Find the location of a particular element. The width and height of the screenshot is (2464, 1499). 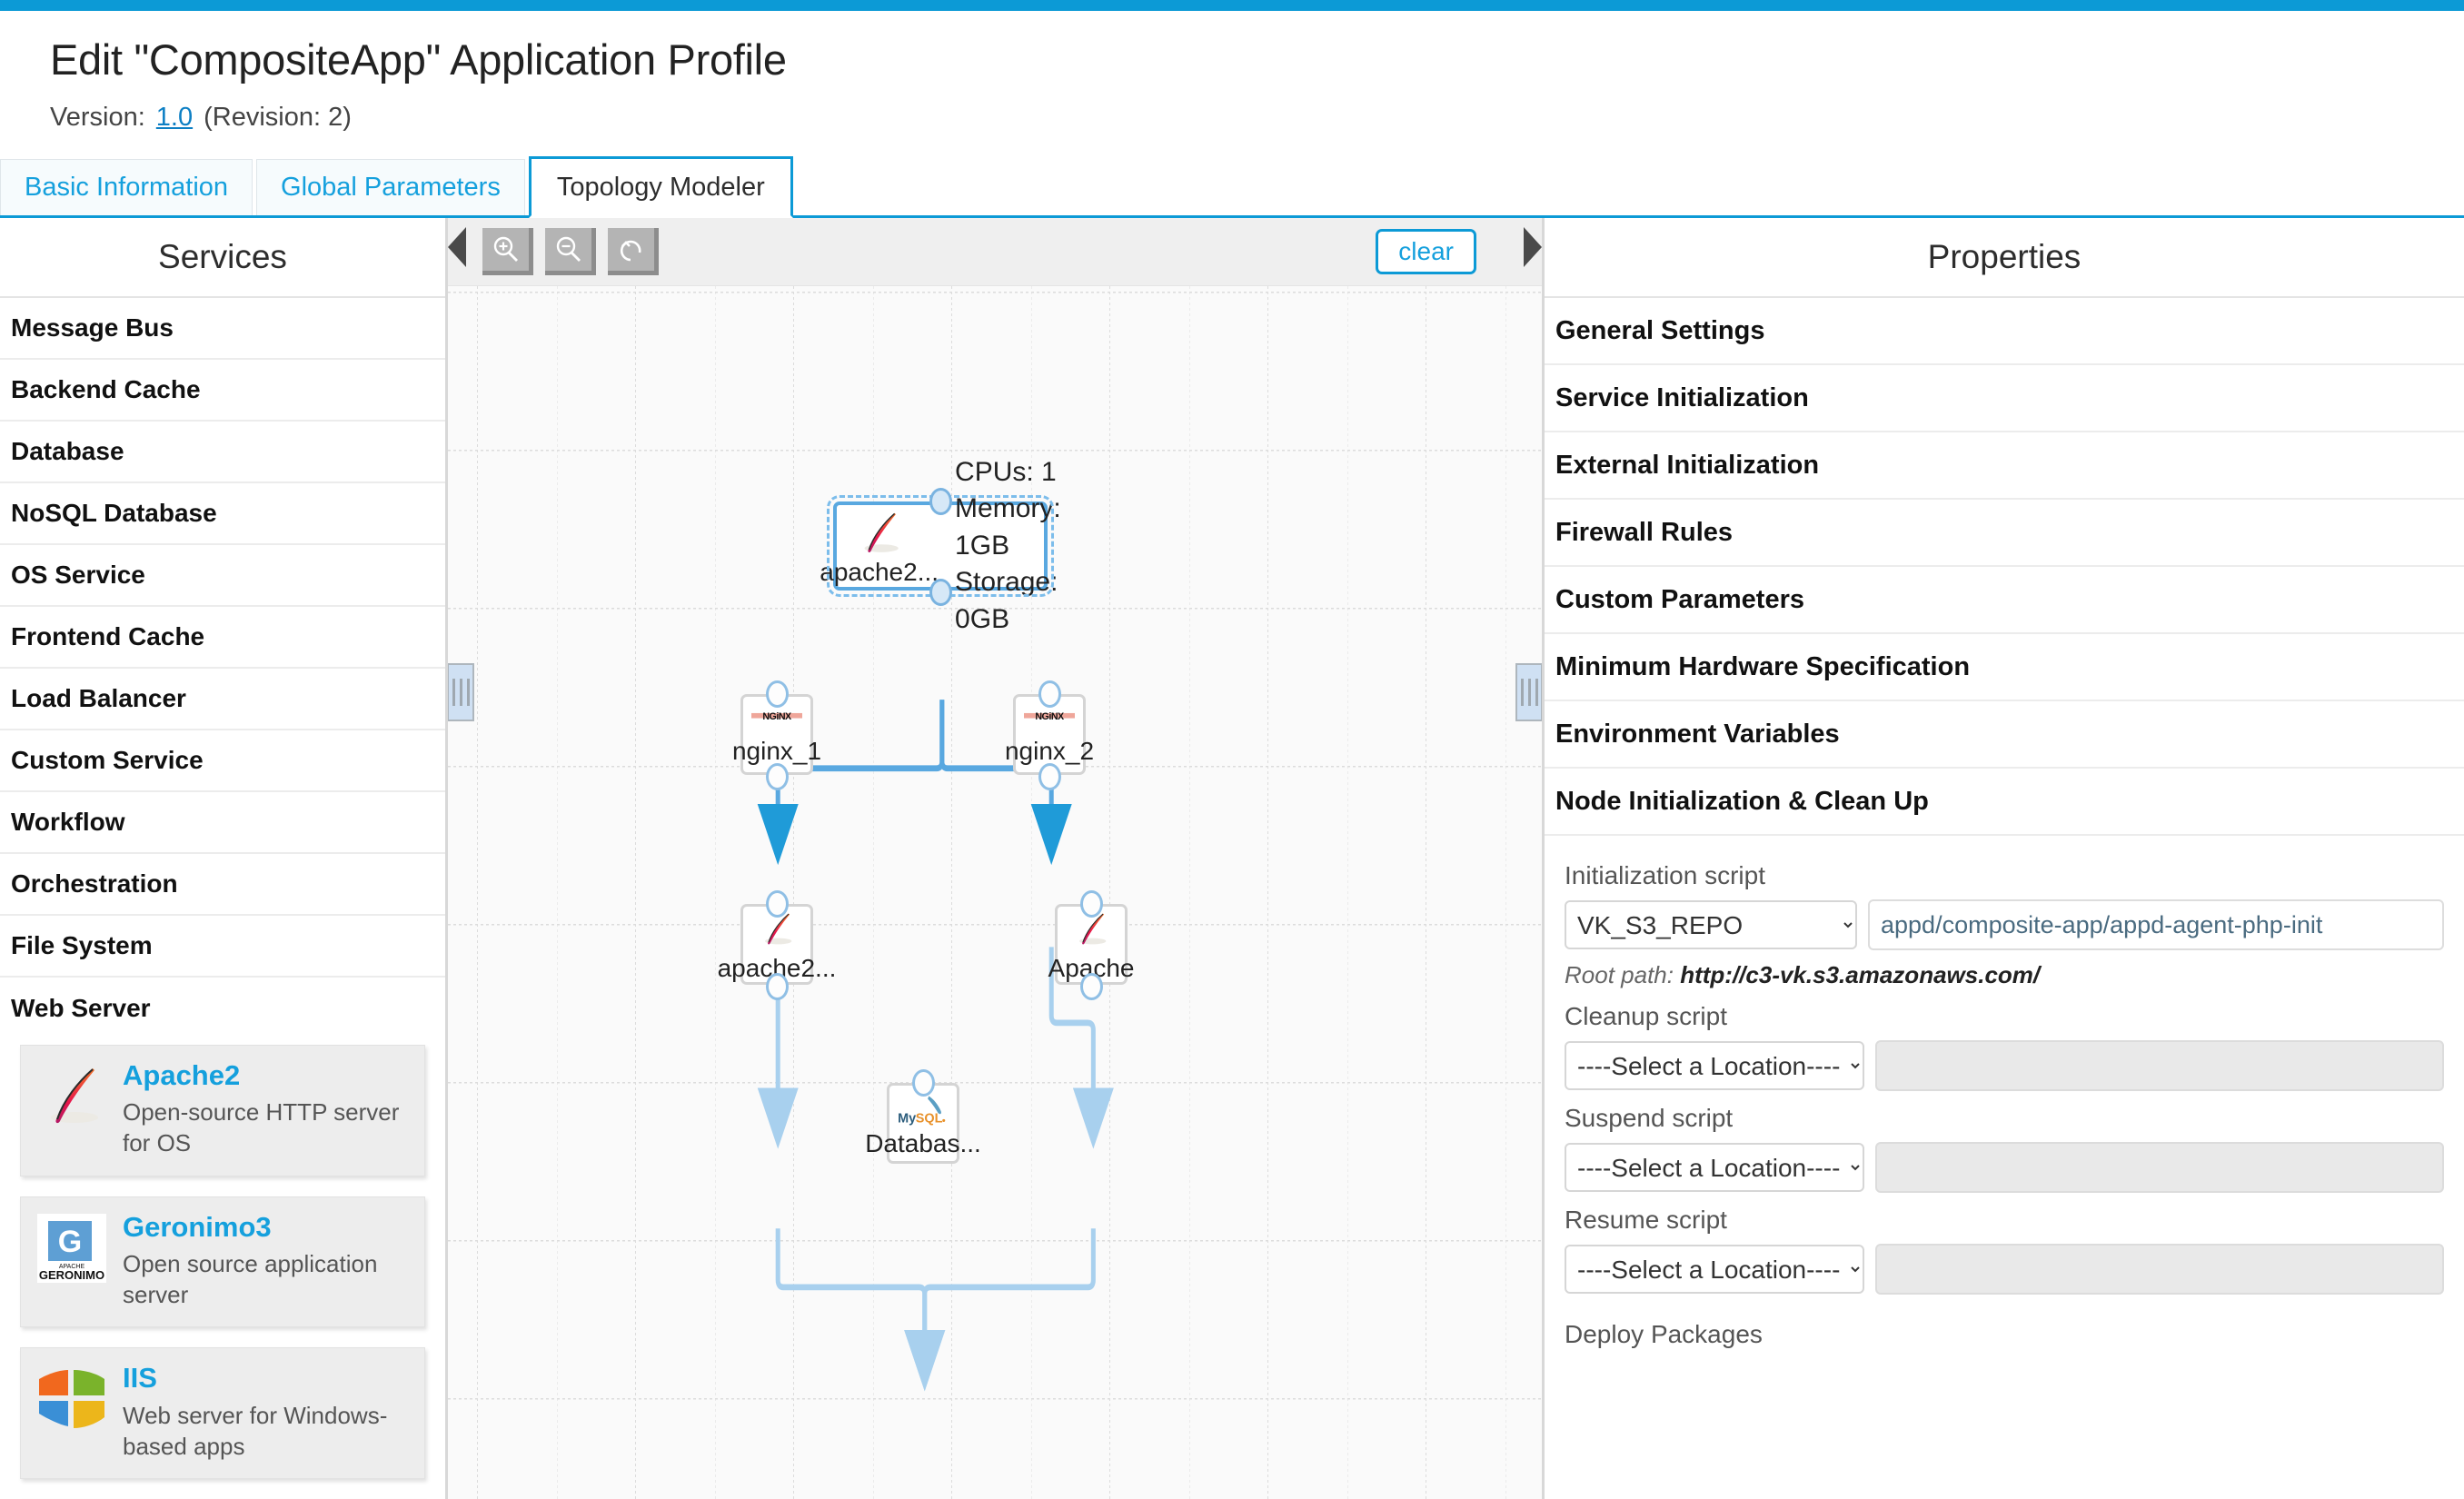

version-label: Version: is located at coordinates (97, 117).